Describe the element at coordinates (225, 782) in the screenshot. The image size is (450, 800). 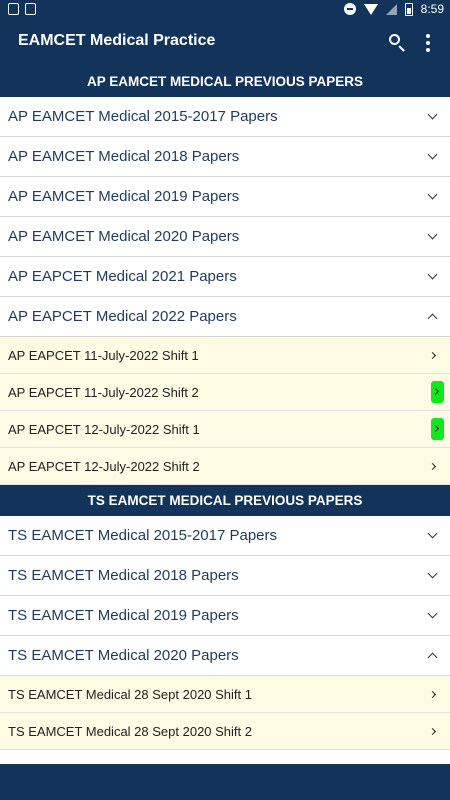
I see `bottom-bar` at that location.